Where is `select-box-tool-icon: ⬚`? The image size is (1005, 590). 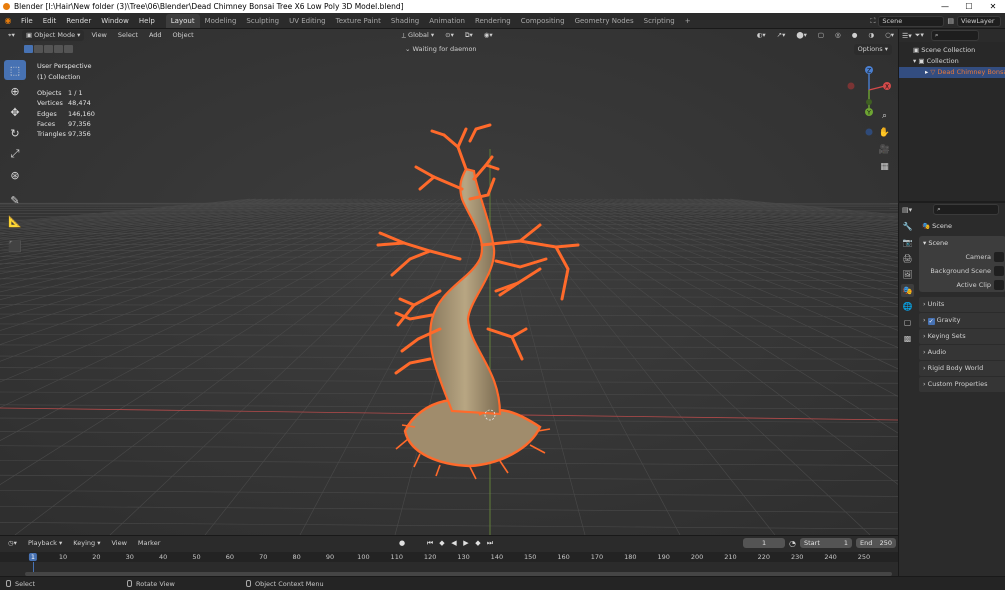
select-box-tool-icon: ⬚ is located at coordinates (15, 70).